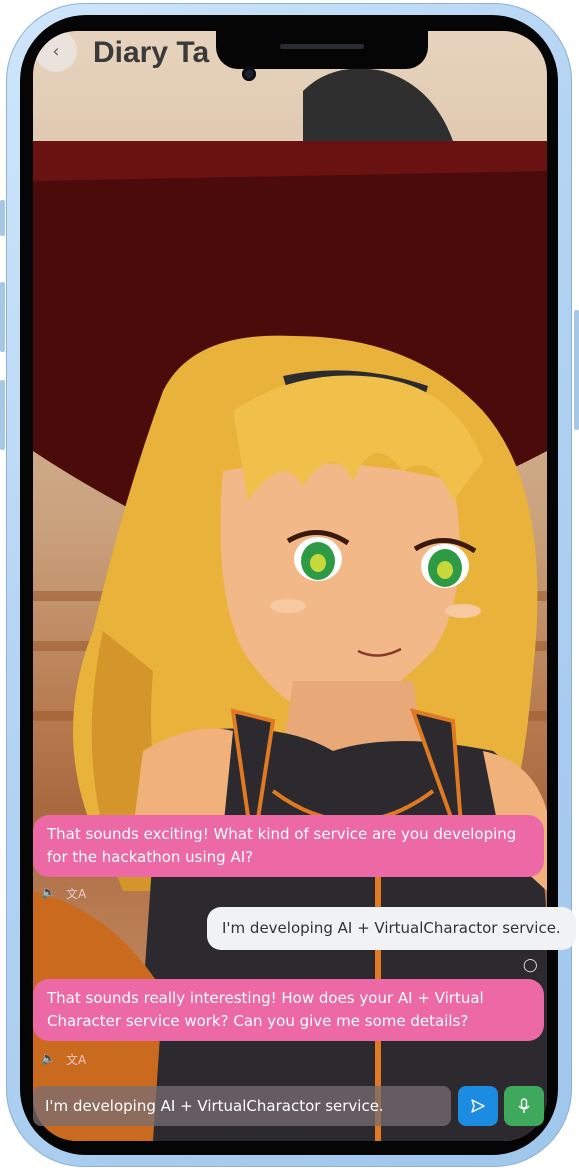 The width and height of the screenshot is (579, 1171). I want to click on side-button-volume-up, so click(2, 317).